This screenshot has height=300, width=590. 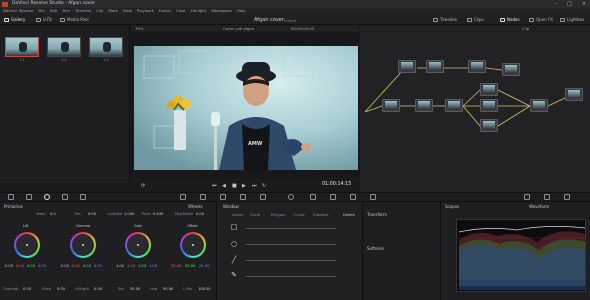 What do you see at coordinates (11, 197) in the screenshot?
I see `camera-raw-icon` at bounding box center [11, 197].